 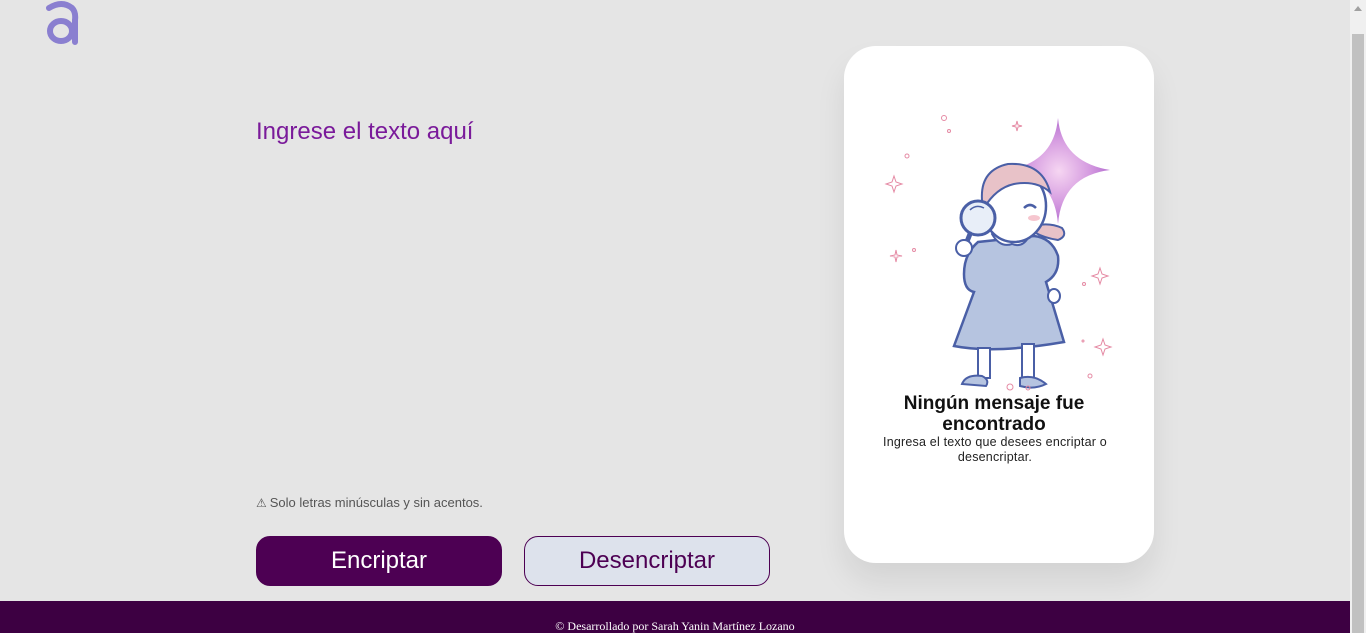 What do you see at coordinates (1358, 8) in the screenshot?
I see `scroll-up-arrow-icon` at bounding box center [1358, 8].